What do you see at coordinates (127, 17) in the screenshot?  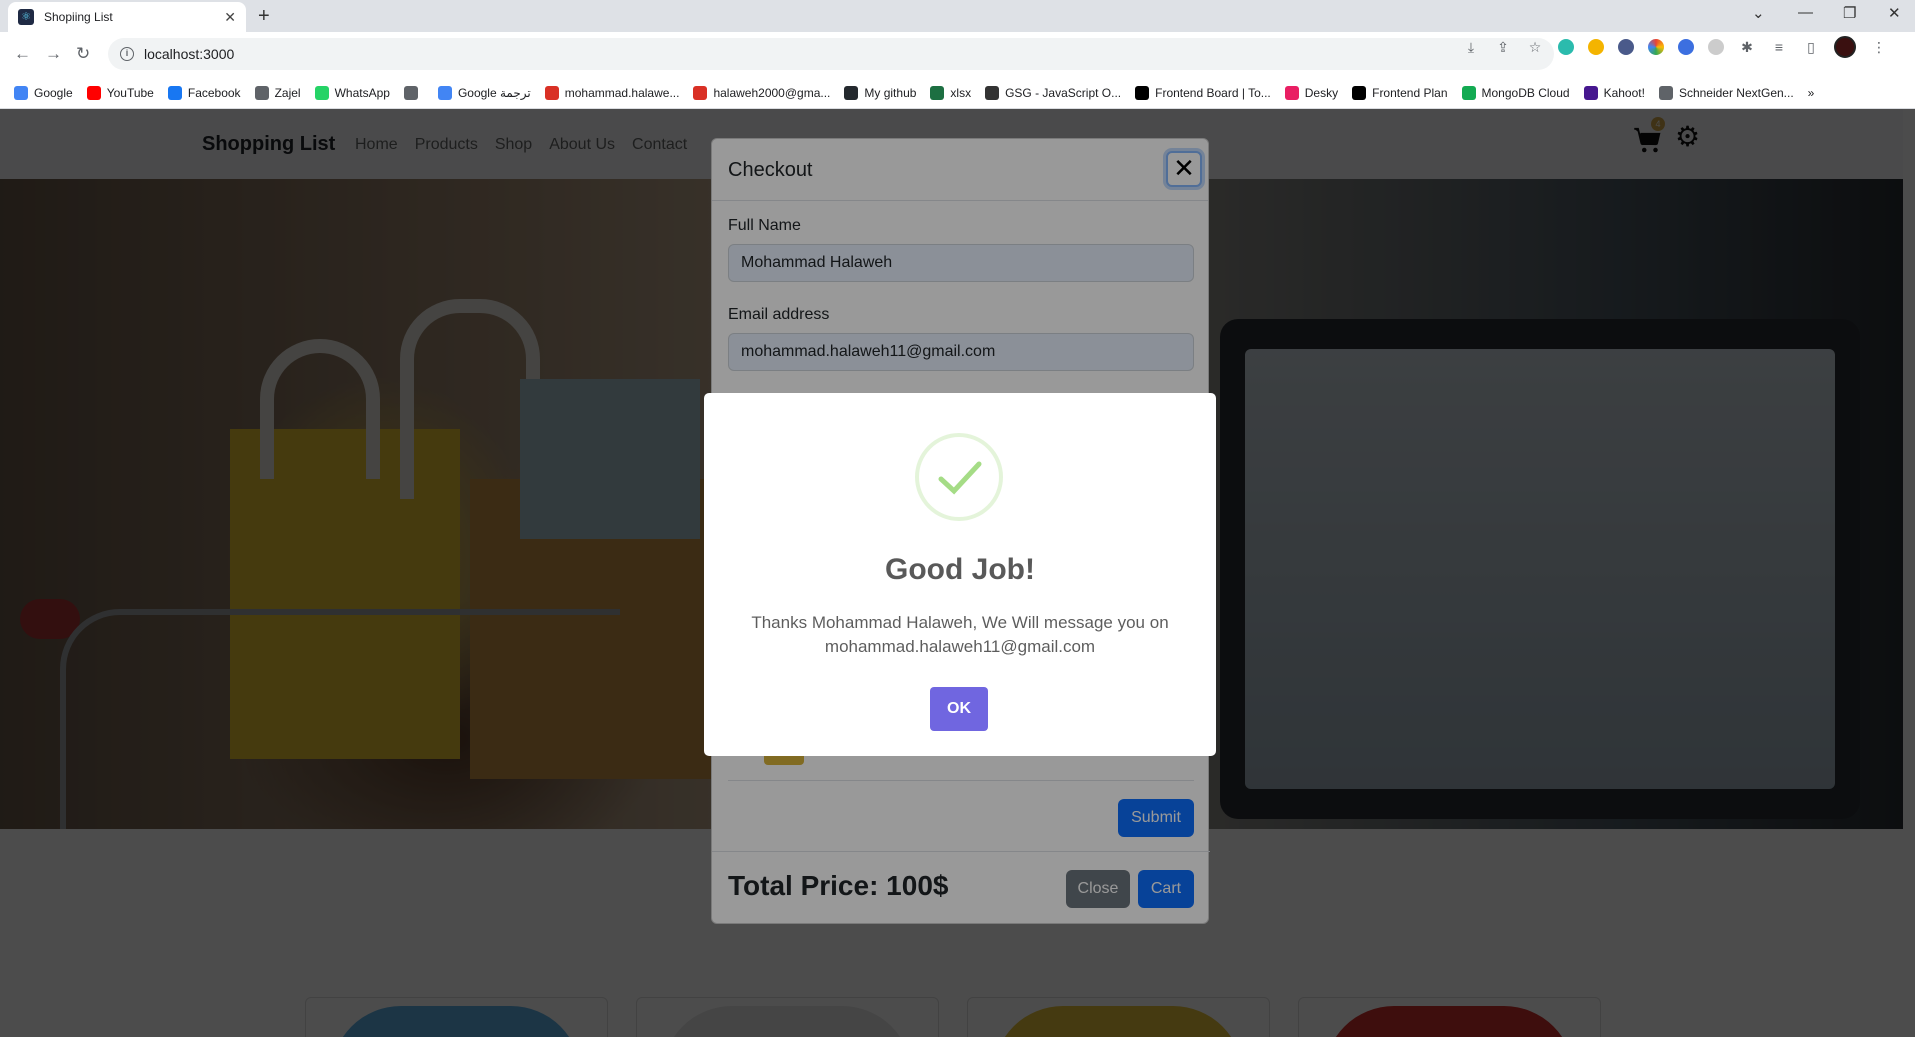 I see `browser-tab: ⚛ Shopiing List ✕` at bounding box center [127, 17].